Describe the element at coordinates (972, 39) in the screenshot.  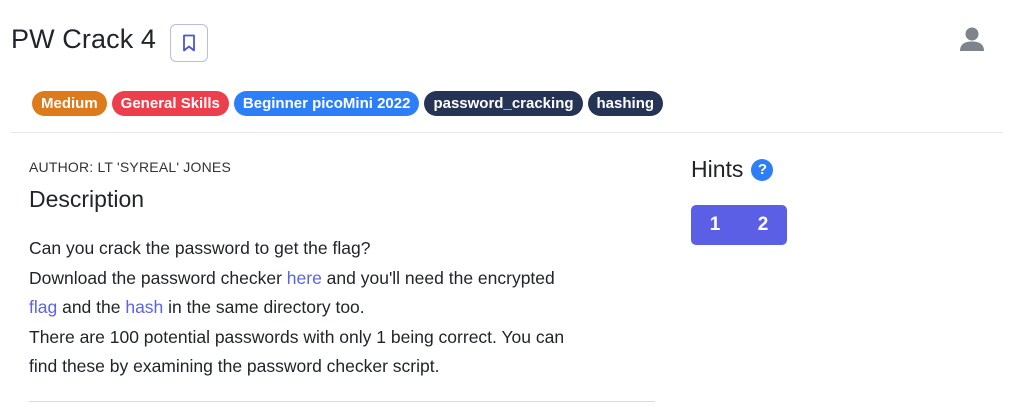
I see `user-icon` at that location.